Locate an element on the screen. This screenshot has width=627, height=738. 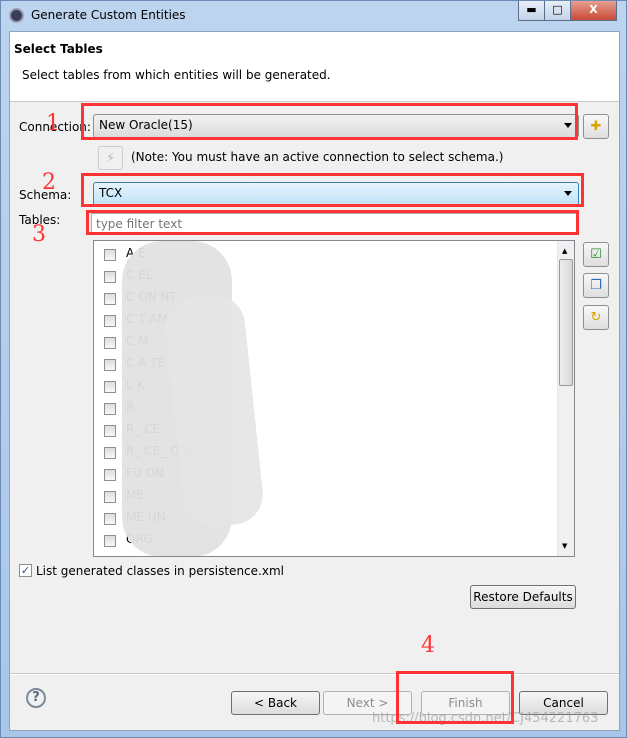
restore-defaults-button: Restore Defaults is located at coordinates (523, 597).